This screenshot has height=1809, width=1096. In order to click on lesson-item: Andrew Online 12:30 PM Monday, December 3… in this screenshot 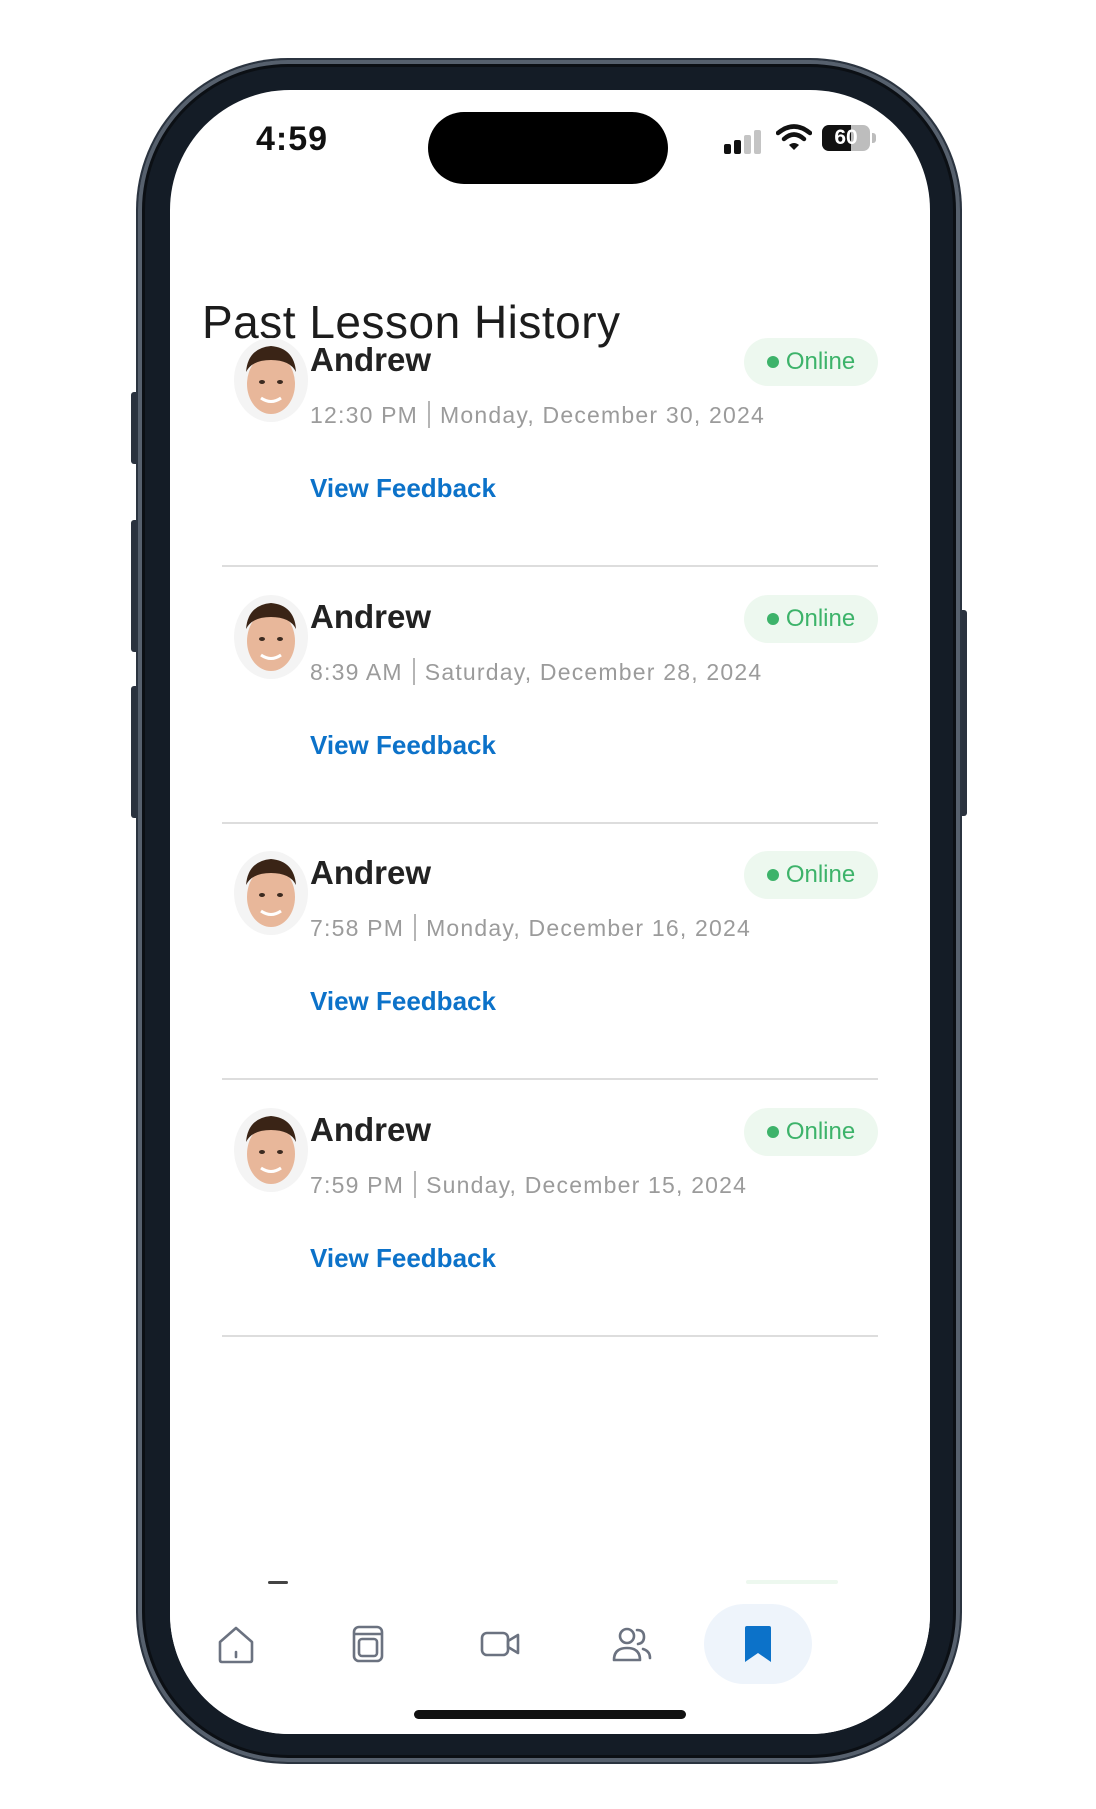, I will do `click(550, 486)`.